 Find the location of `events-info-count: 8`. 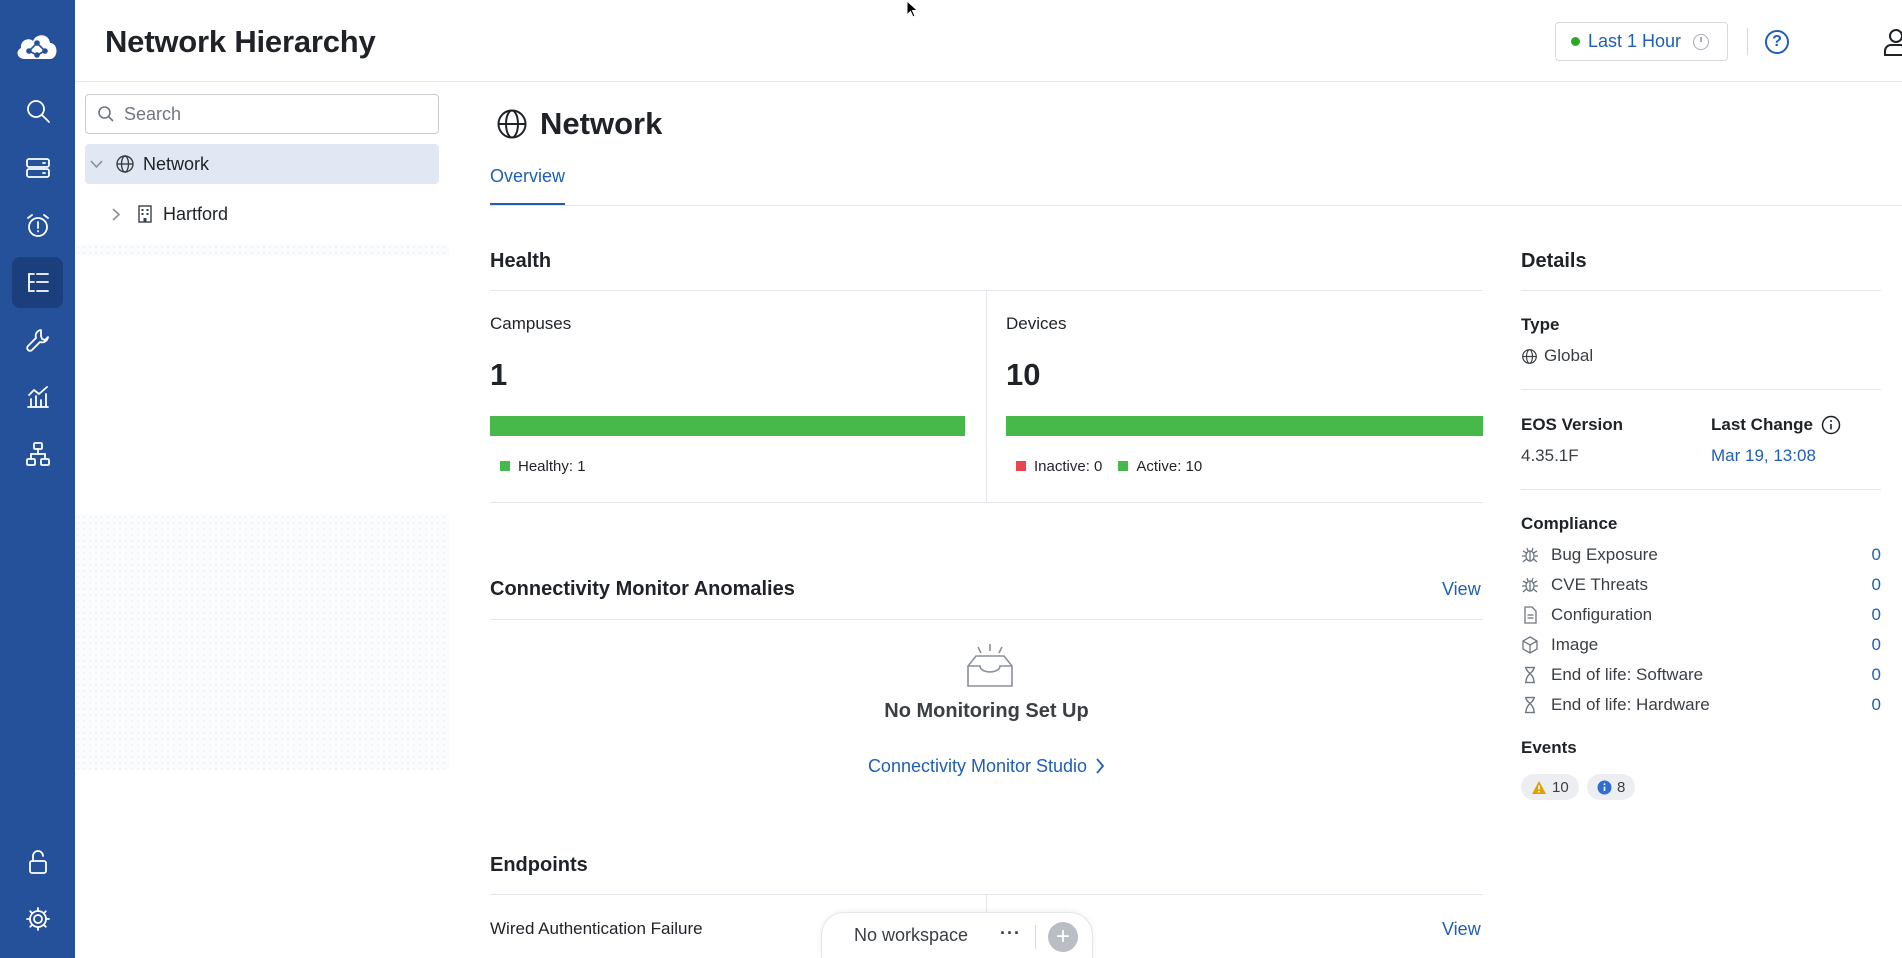

events-info-count: 8 is located at coordinates (1621, 787).